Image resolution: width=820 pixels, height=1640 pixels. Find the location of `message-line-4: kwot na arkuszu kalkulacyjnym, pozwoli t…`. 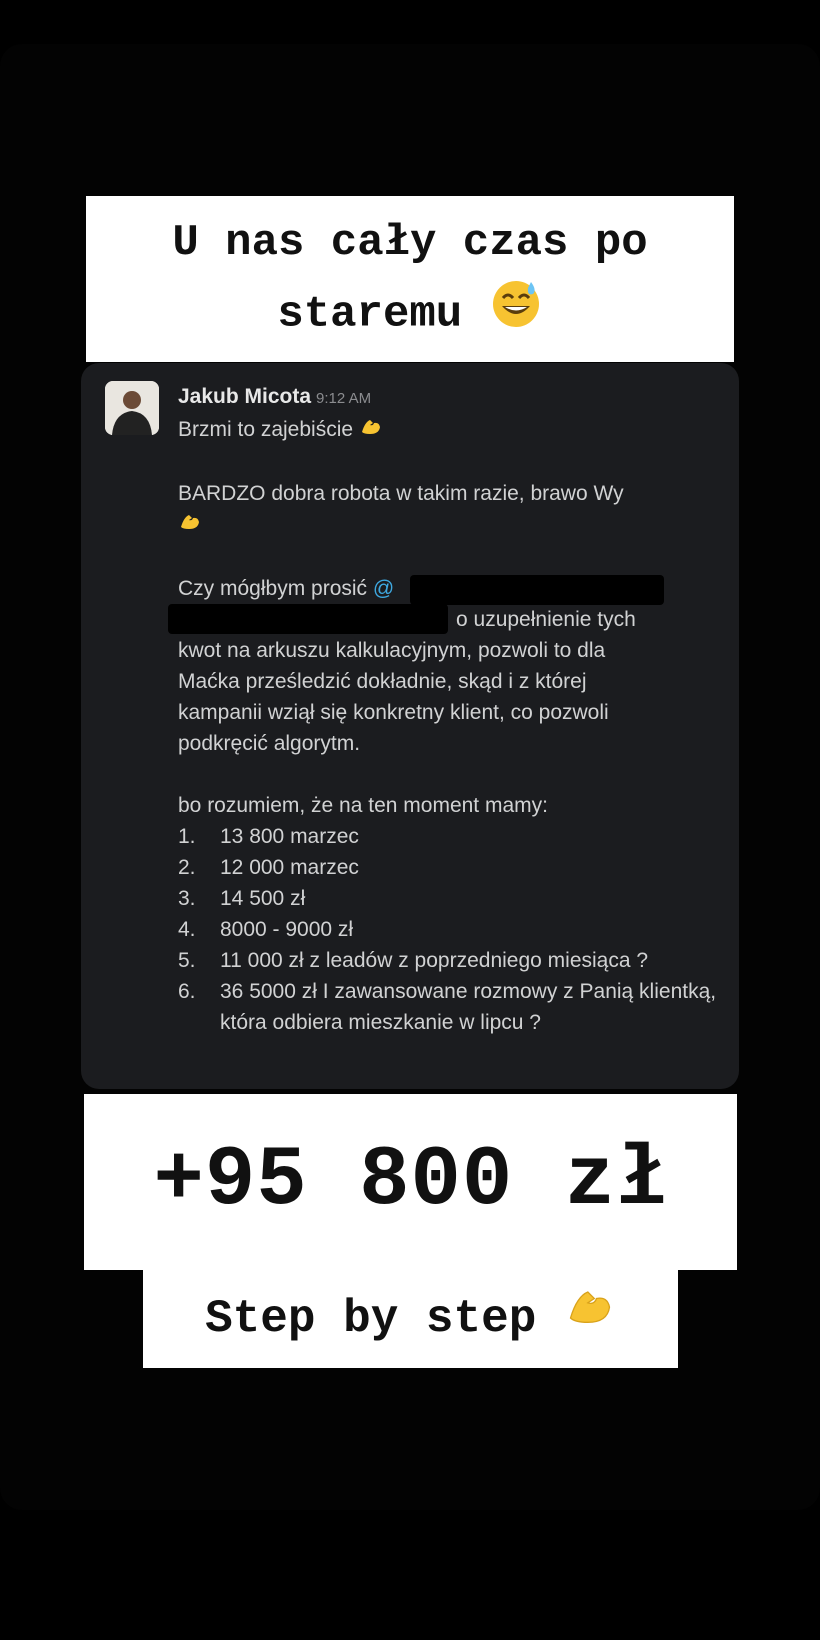

message-line-4: kwot na arkuszu kalkulacyjnym, pozwoli t… is located at coordinates (392, 650).